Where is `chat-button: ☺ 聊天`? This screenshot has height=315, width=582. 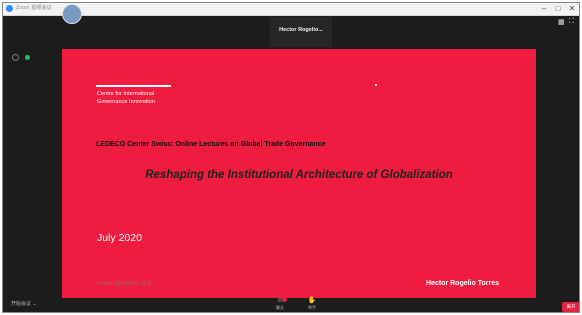 chat-button: ☺ 聊天 is located at coordinates (280, 304).